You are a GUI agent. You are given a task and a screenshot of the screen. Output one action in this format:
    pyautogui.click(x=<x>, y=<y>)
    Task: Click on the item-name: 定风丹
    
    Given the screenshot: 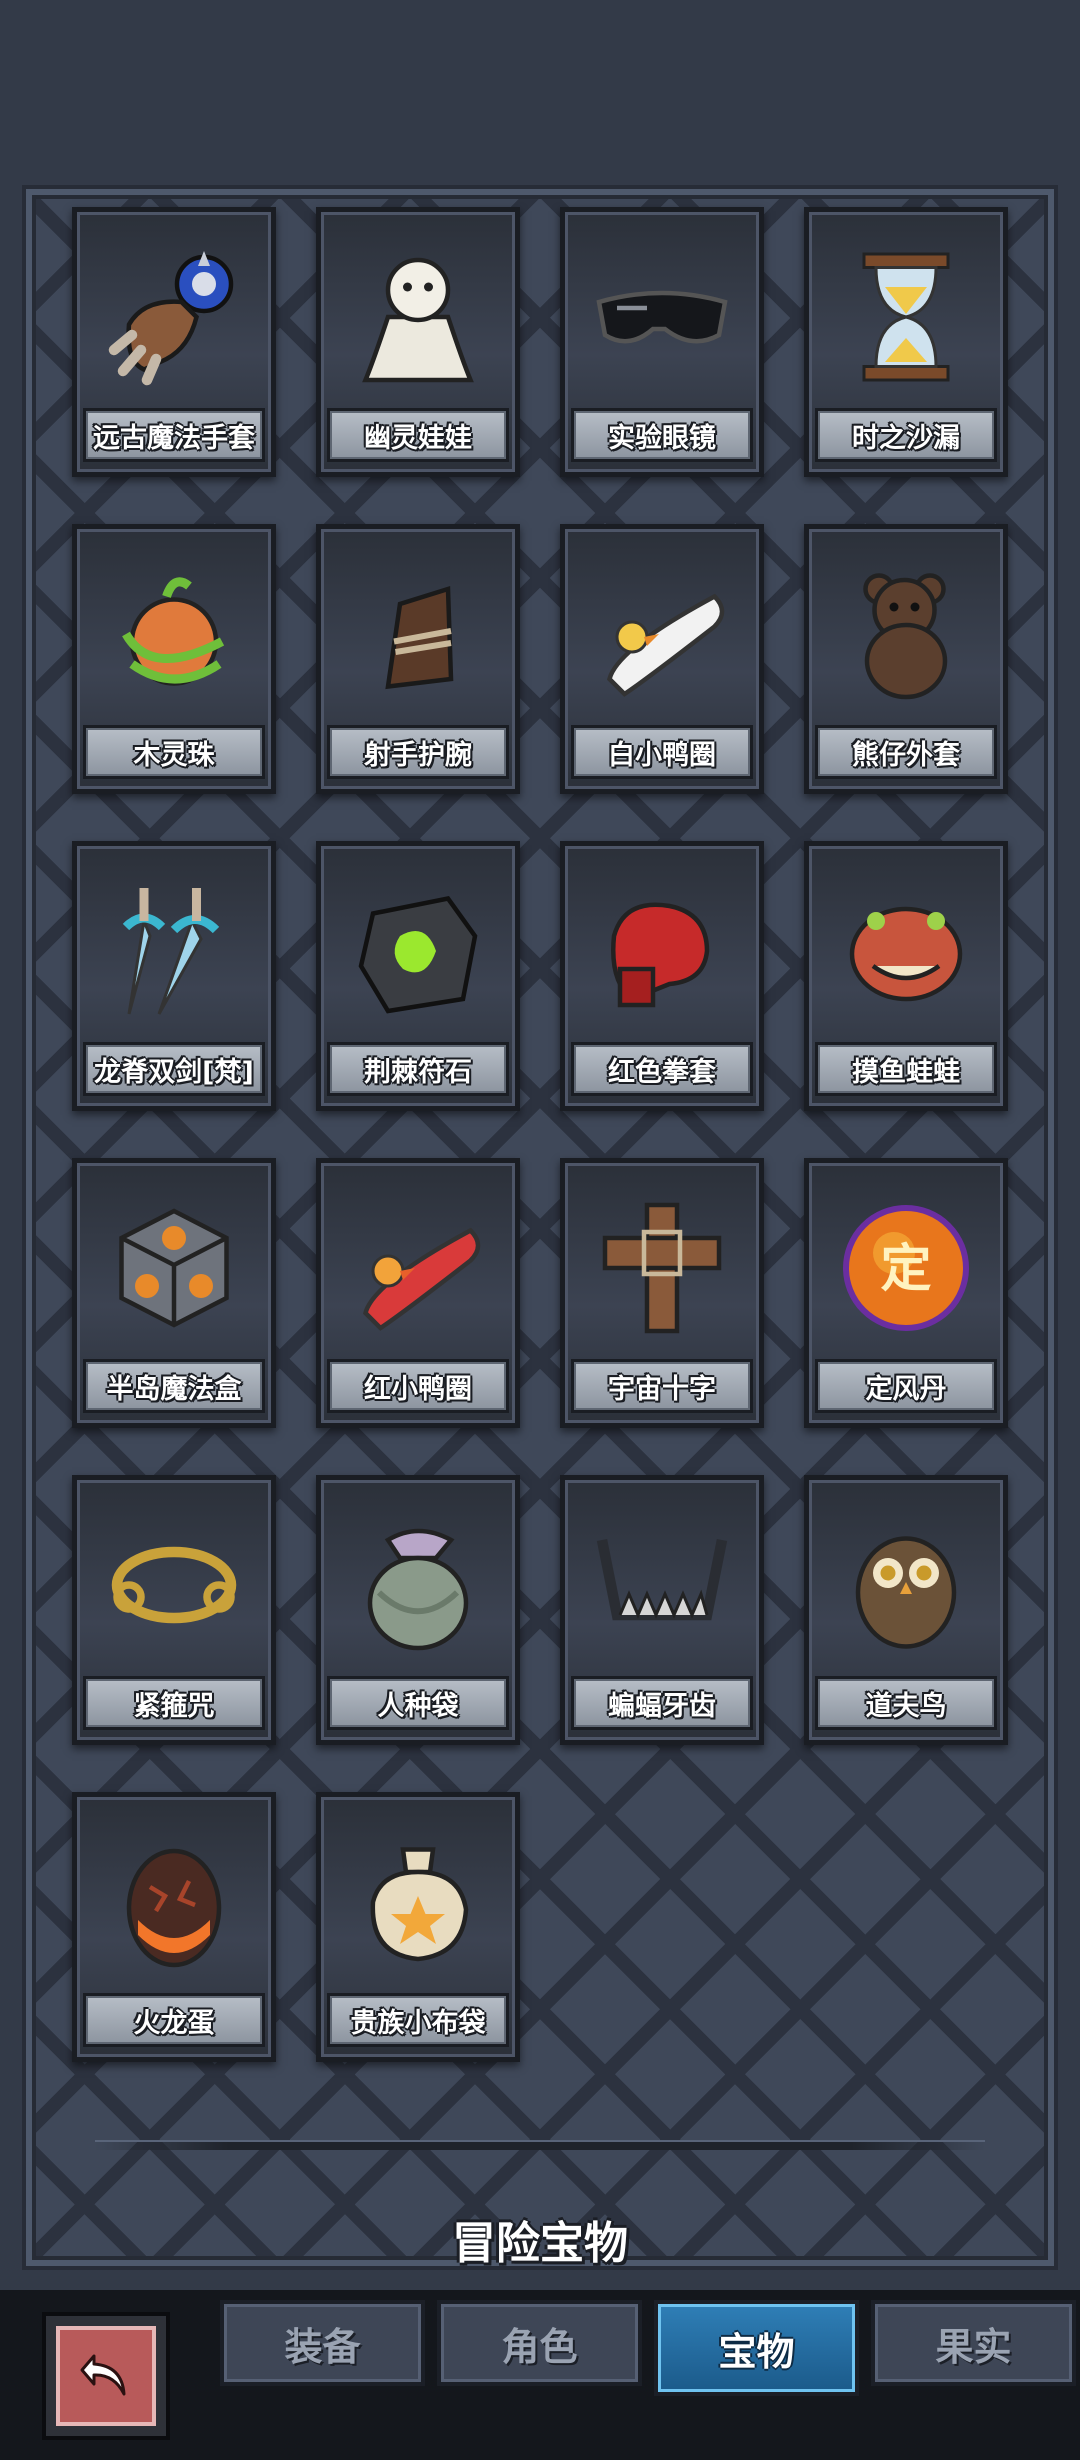 What is the action you would take?
    pyautogui.click(x=906, y=1389)
    